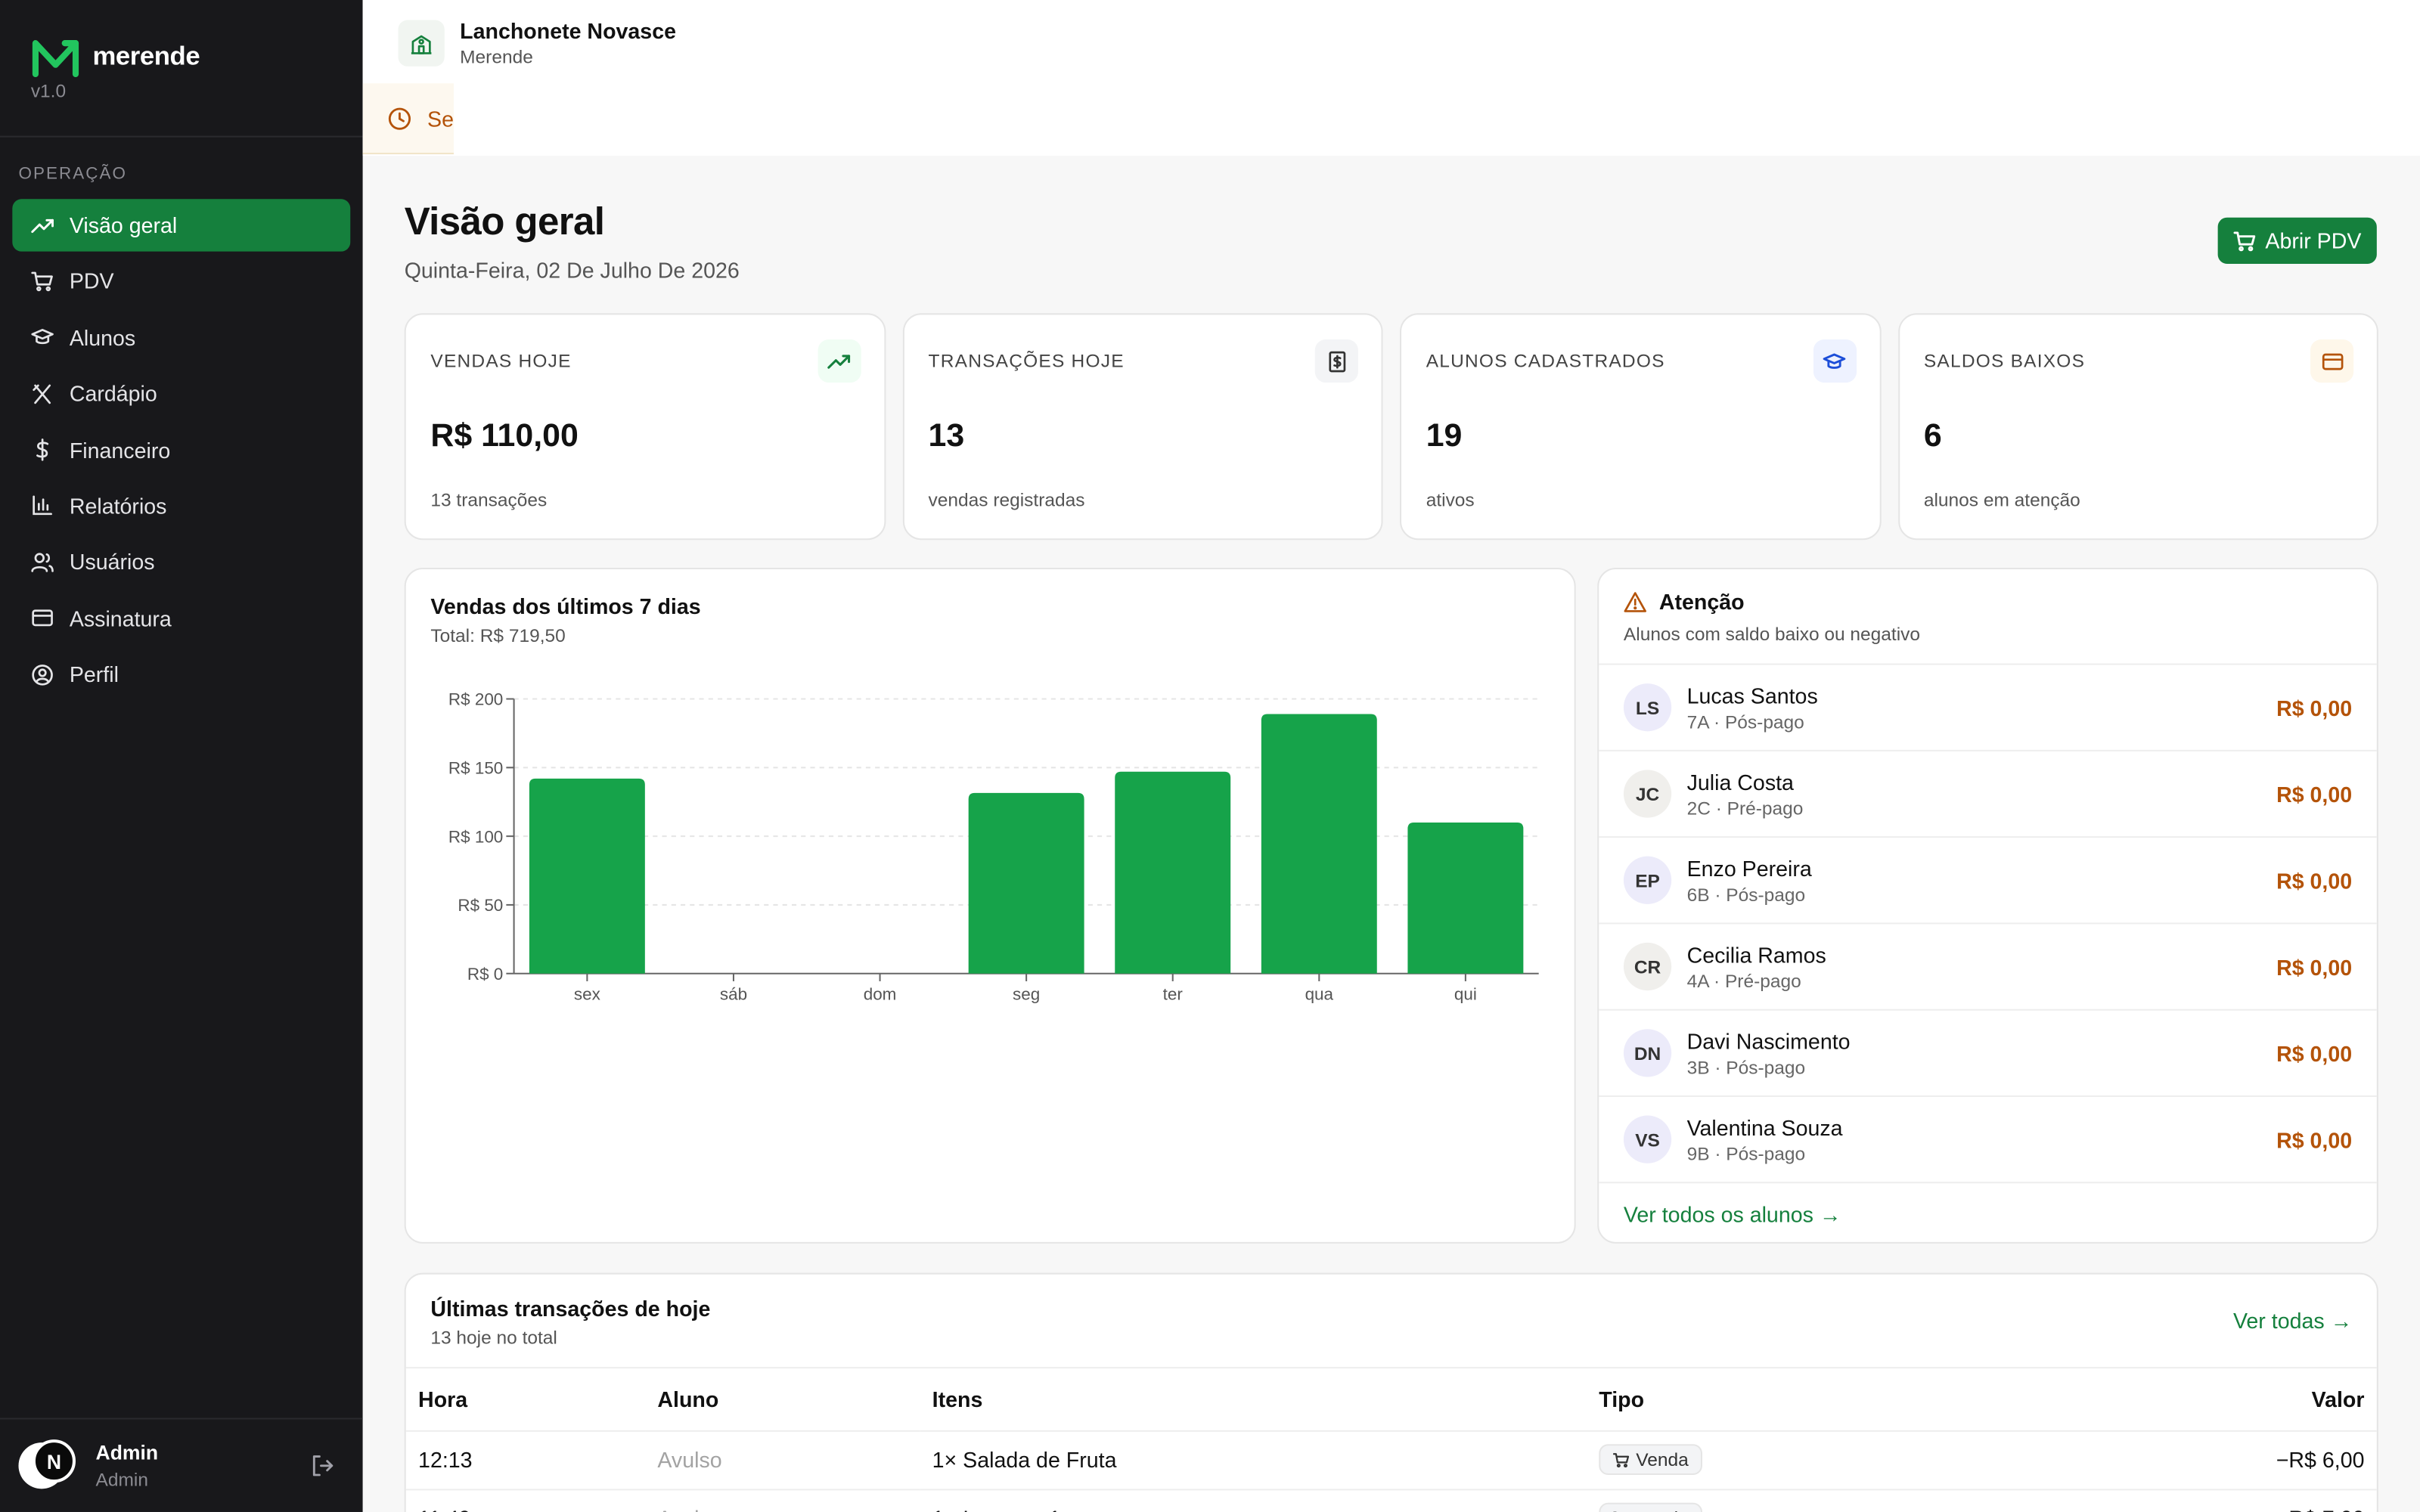 The image size is (2420, 1512). What do you see at coordinates (1797, 1460) in the screenshot?
I see `tx-type-cell: Venda` at bounding box center [1797, 1460].